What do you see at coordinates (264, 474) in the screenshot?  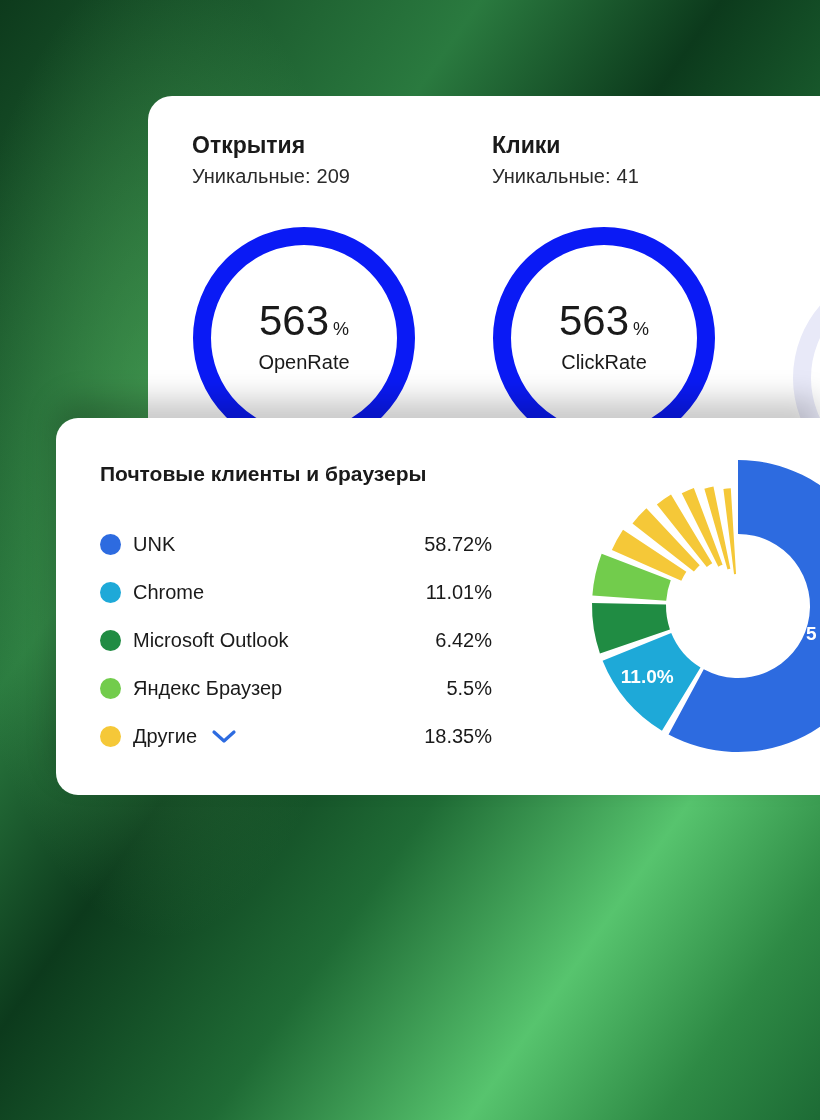 I see `card-title: Почтовые клиенты и браузеры` at bounding box center [264, 474].